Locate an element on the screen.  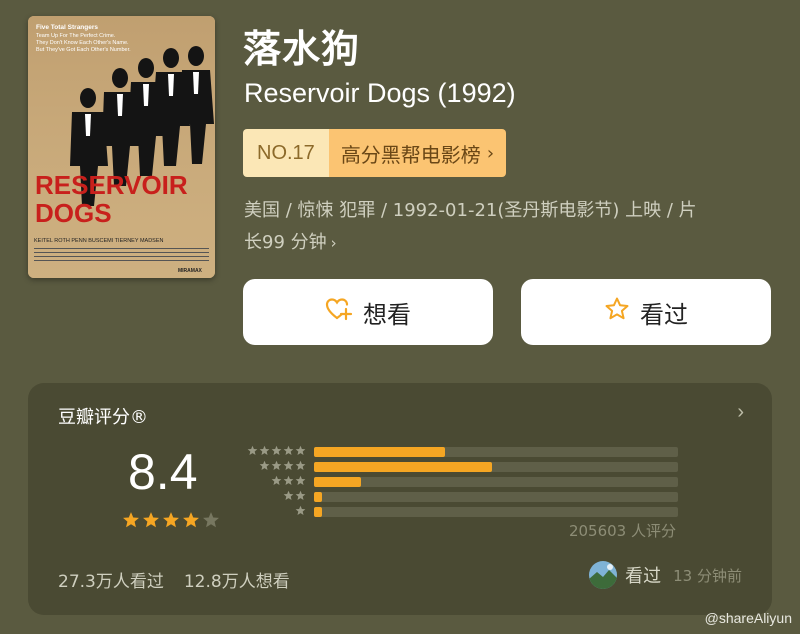
poster-title-2: DOGS is located at coordinates (73, 213).